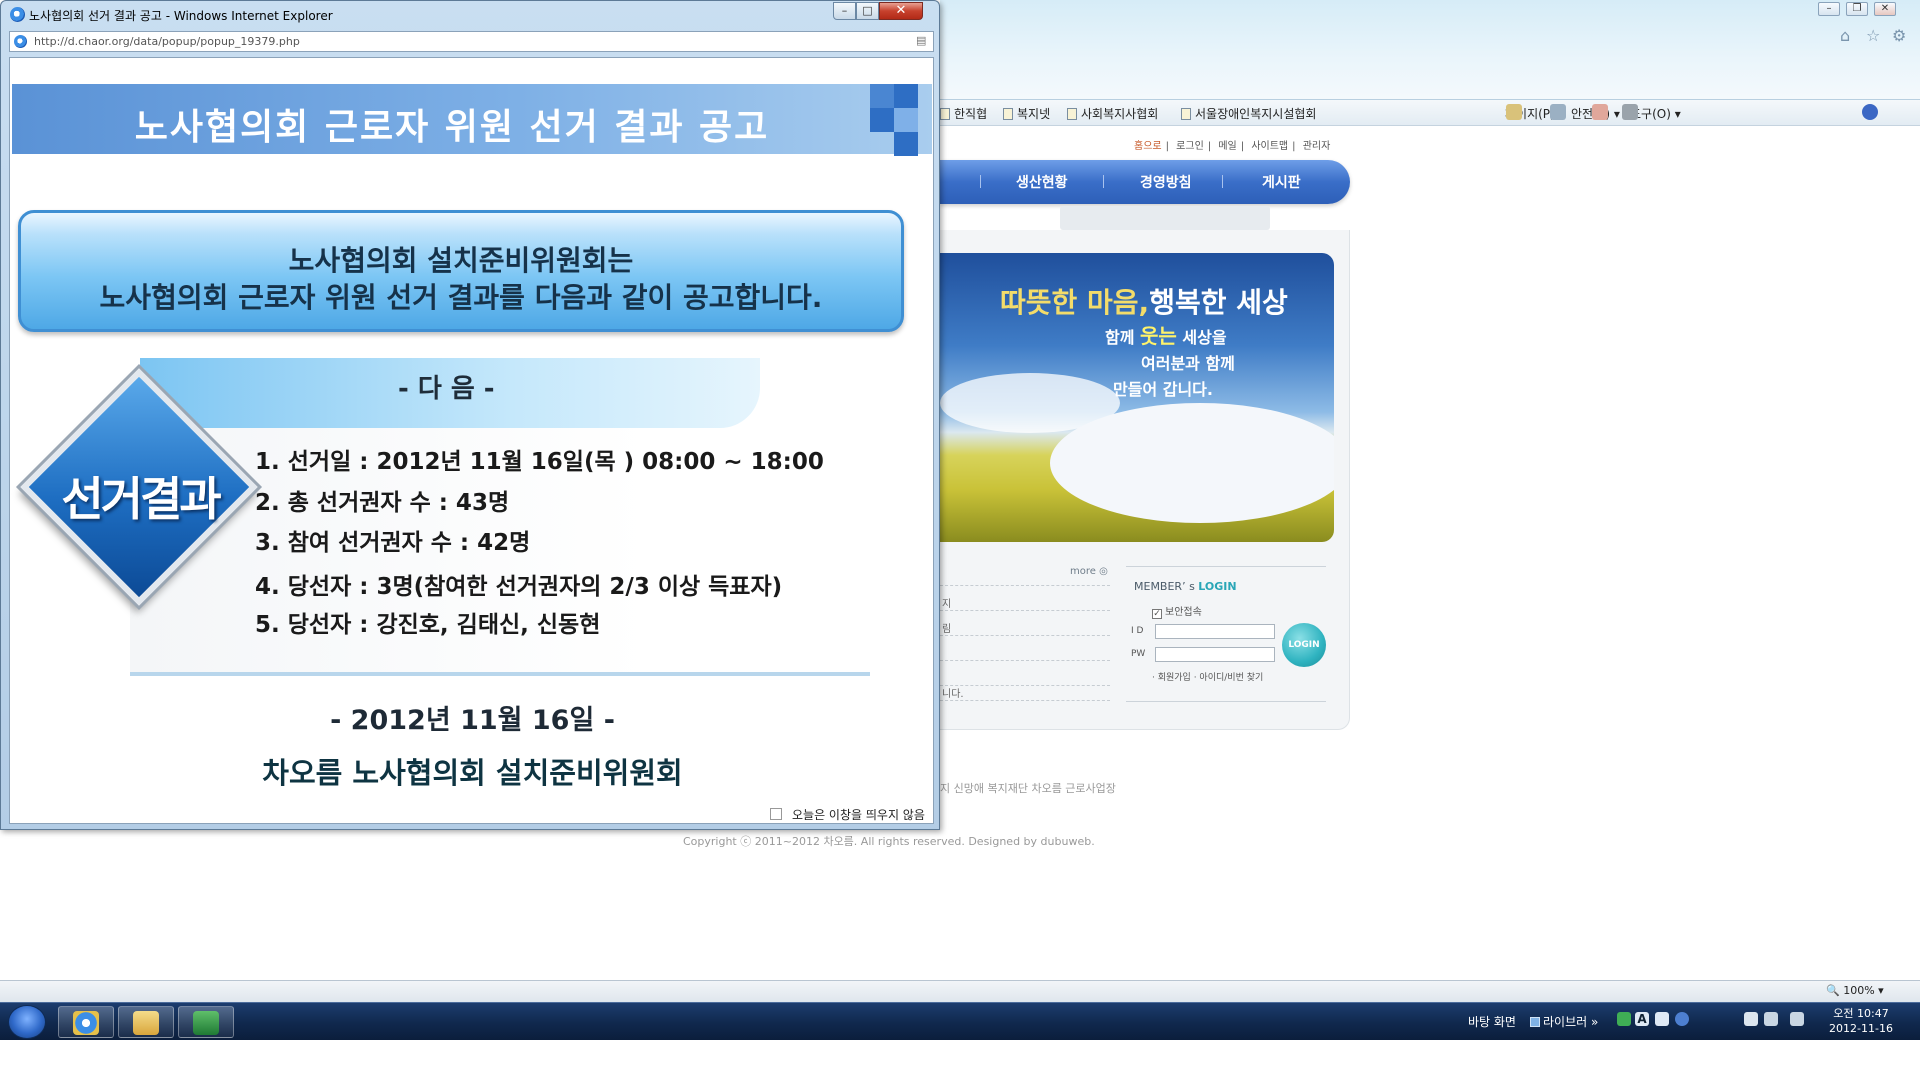  Describe the element at coordinates (1227, 146) in the screenshot. I see `site-link-mail: 메일` at that location.